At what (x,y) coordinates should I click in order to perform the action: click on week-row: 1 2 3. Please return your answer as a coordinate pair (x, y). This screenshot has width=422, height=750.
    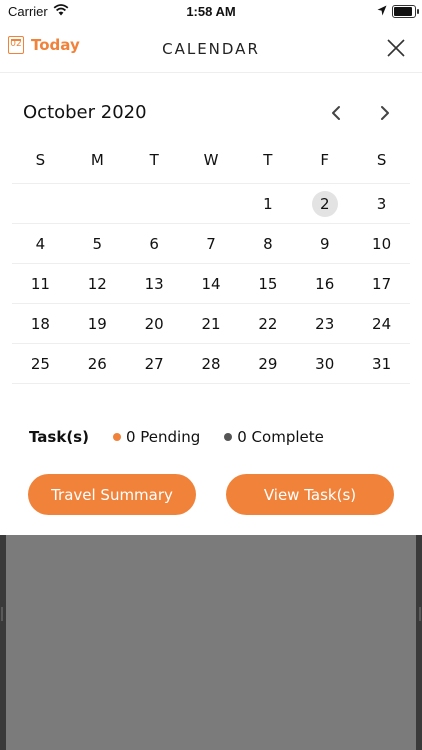
    Looking at the image, I should click on (211, 203).